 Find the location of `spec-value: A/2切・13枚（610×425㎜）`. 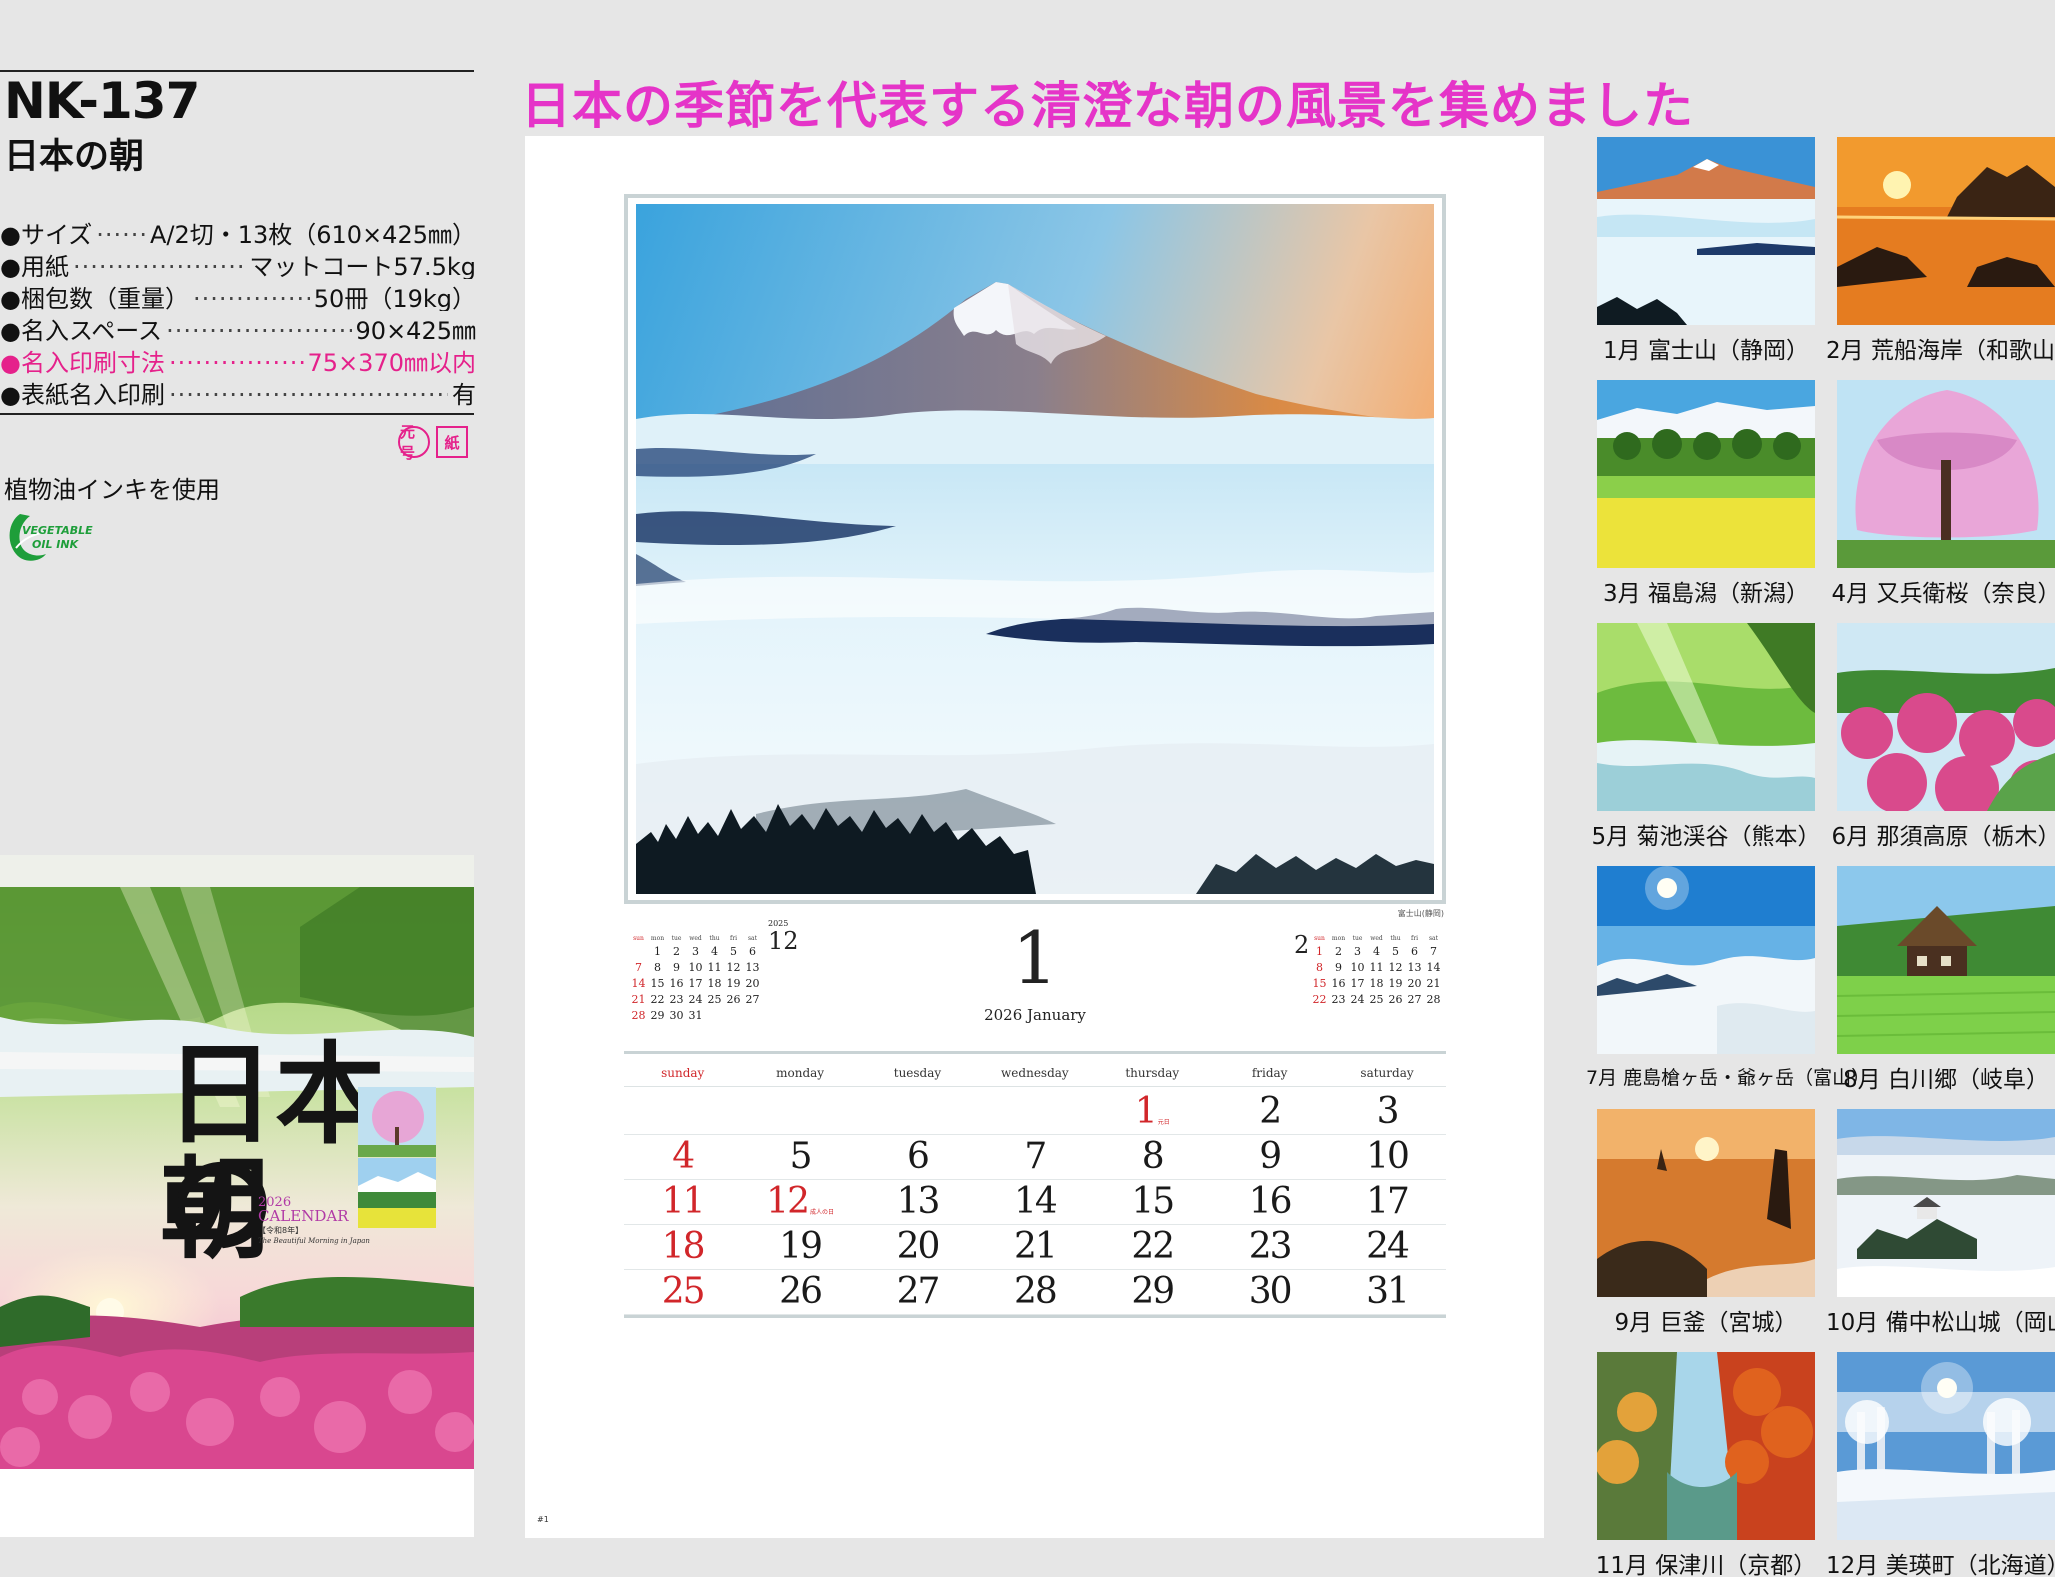

spec-value: A/2切・13枚（610×425㎜） is located at coordinates (312, 234).